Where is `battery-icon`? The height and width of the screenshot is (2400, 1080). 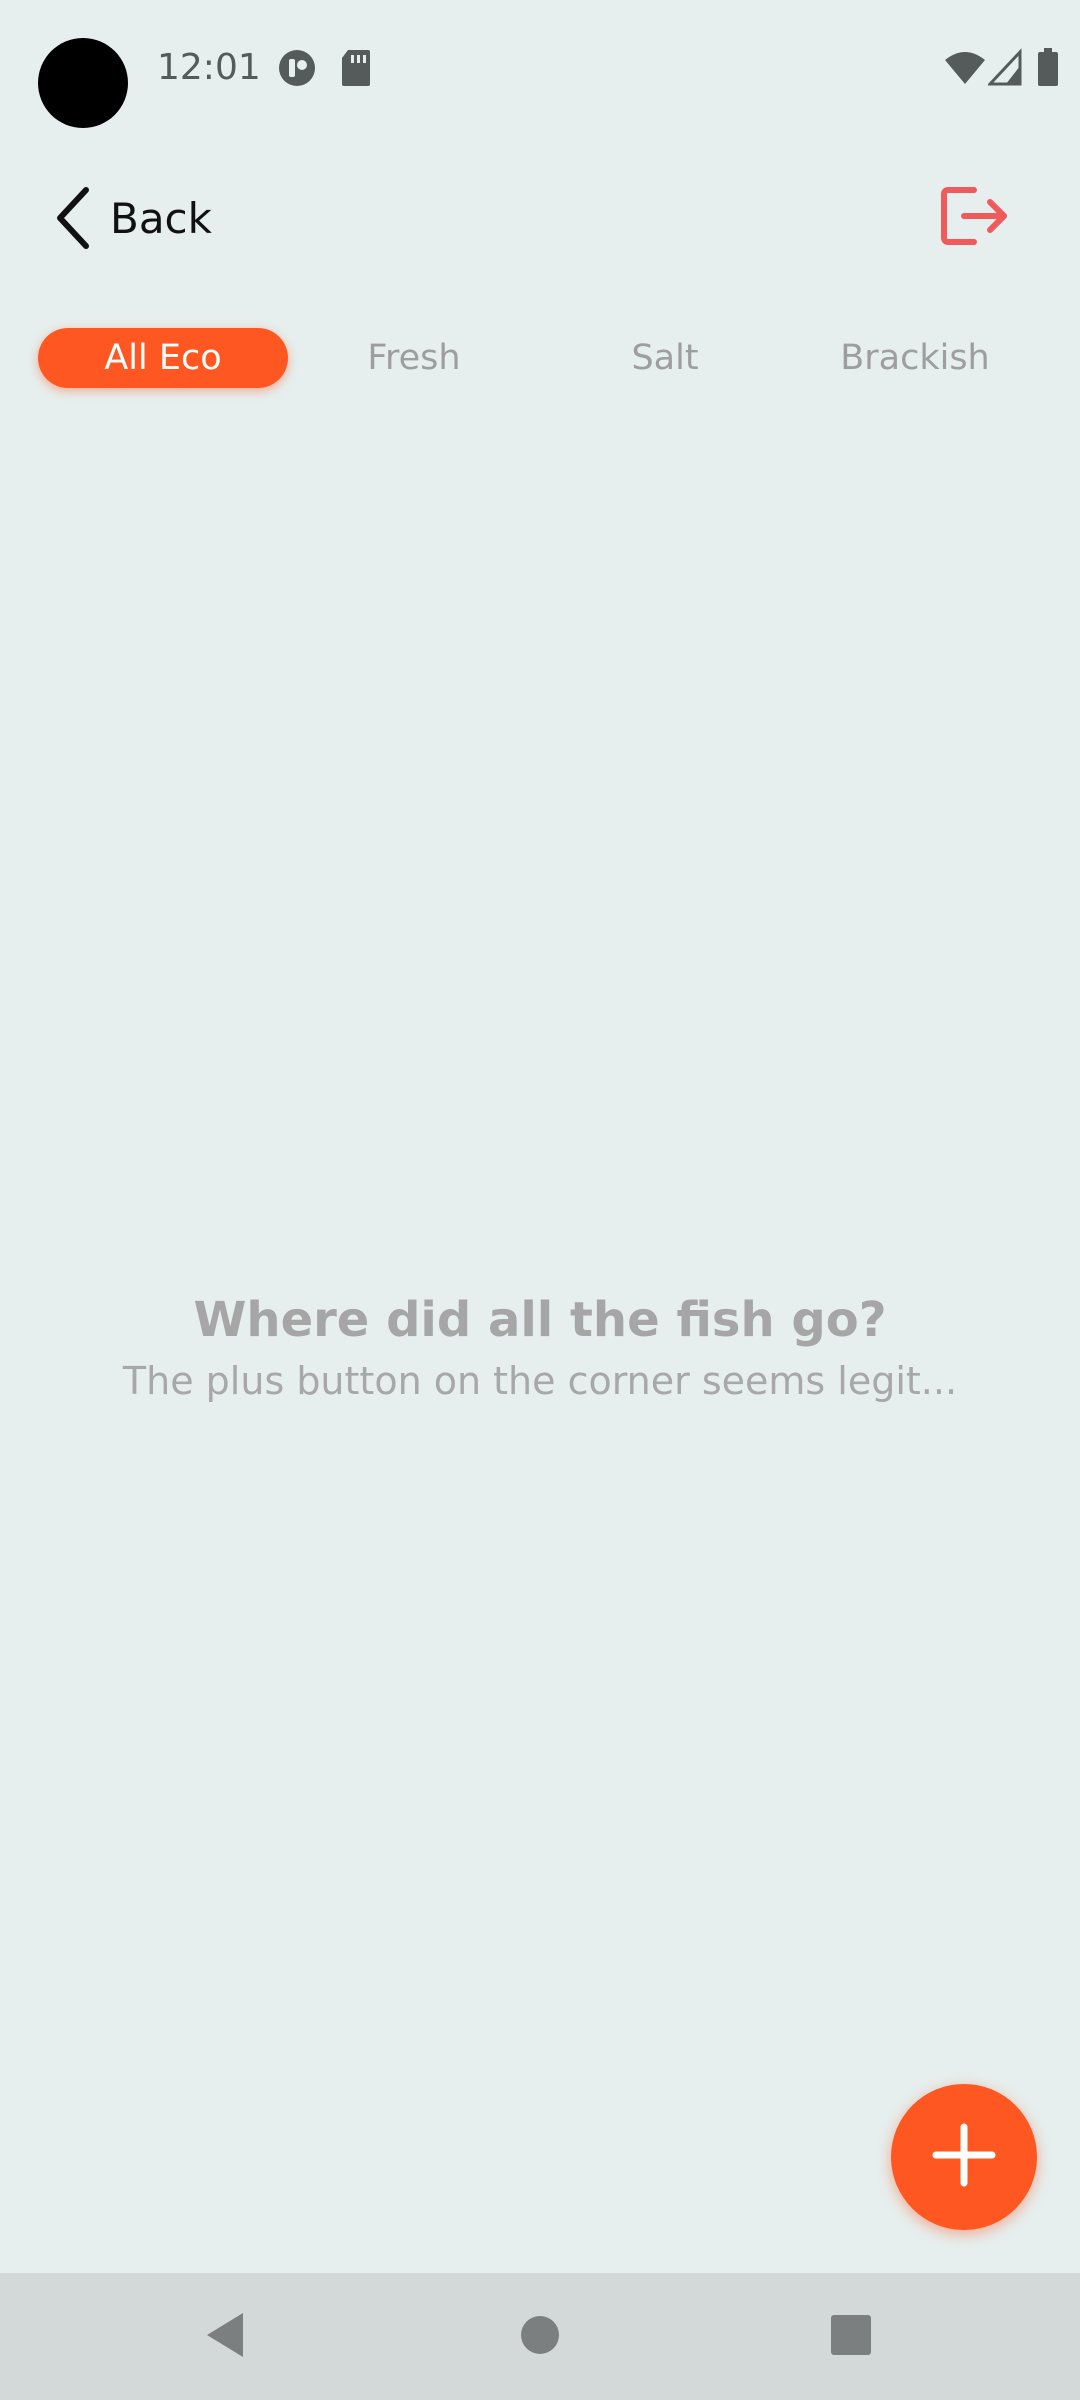
battery-icon is located at coordinates (1048, 68).